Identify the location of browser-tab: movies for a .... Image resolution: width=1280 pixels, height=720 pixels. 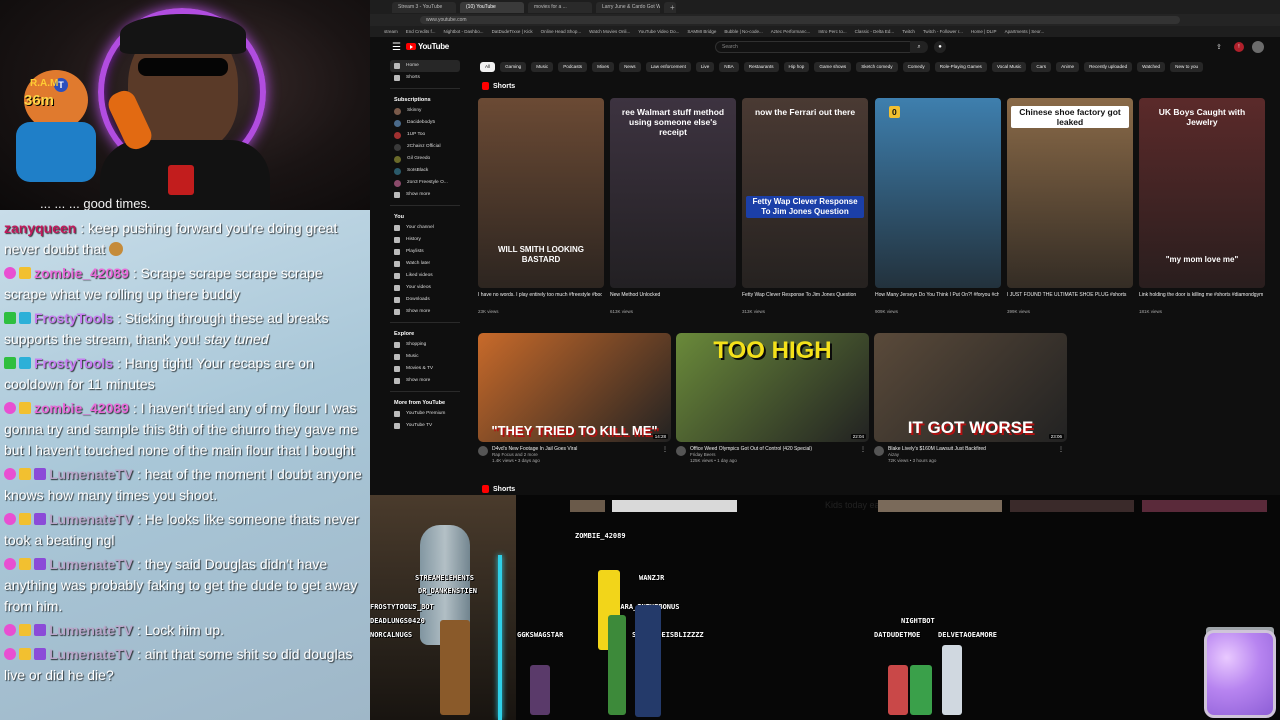
(560, 7).